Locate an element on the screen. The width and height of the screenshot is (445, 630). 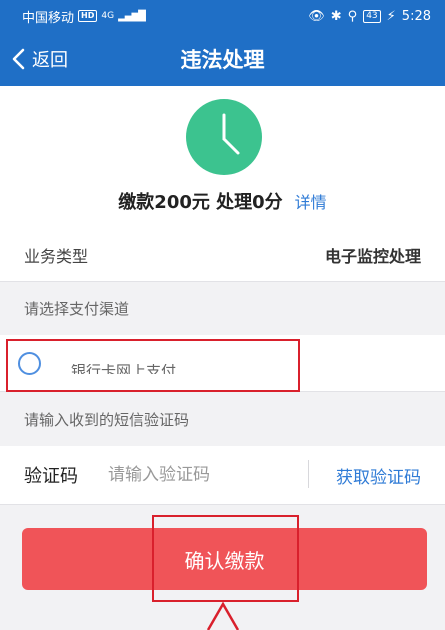
signal-icon: ▂▄▆█ is located at coordinates (132, 16).